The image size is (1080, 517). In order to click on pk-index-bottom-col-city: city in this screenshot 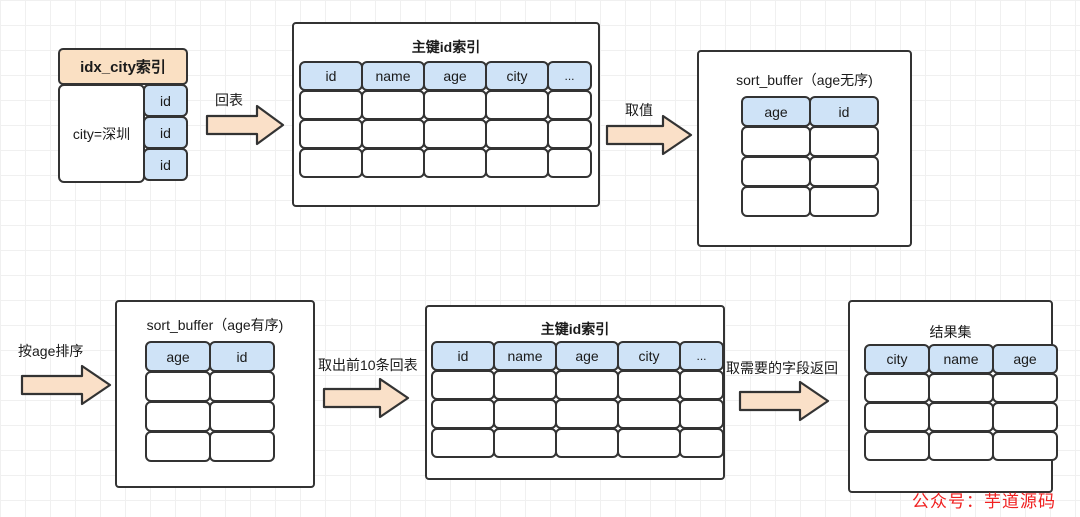, I will do `click(649, 356)`.